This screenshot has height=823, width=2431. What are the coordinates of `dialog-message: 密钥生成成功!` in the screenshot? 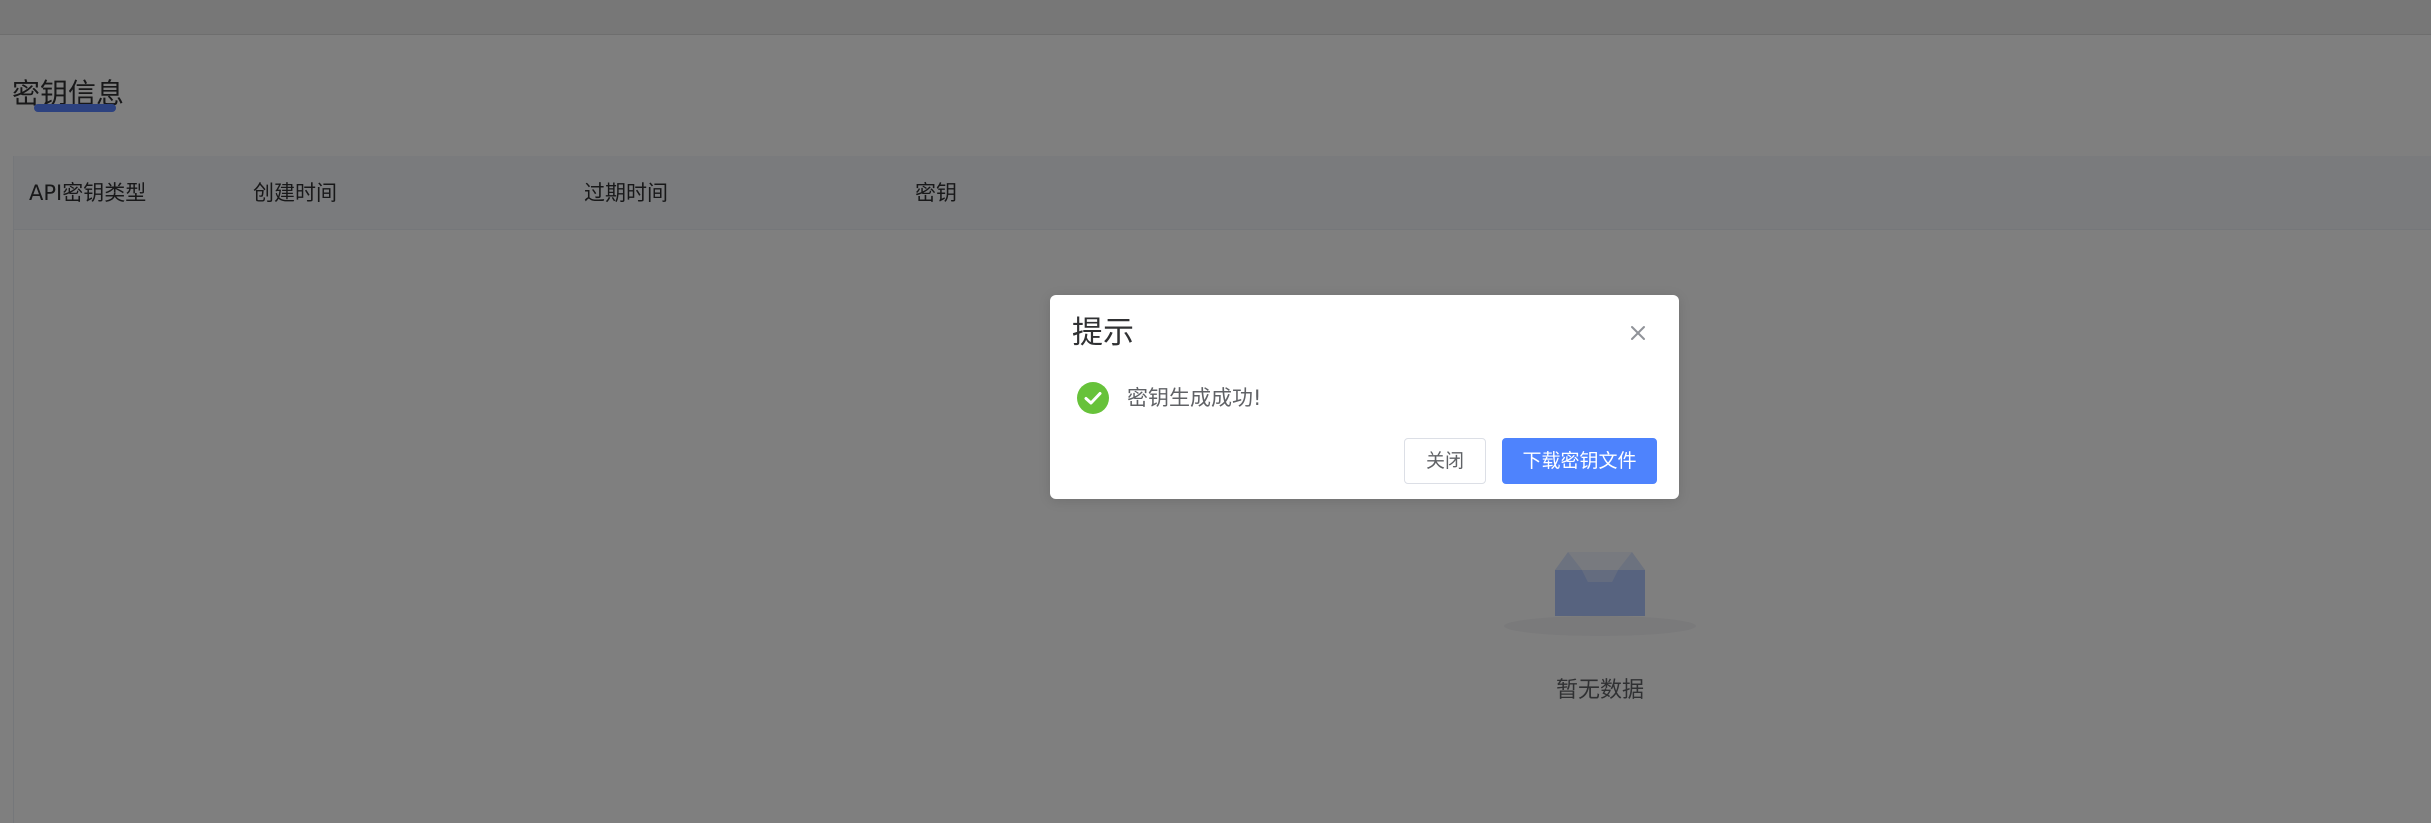 It's located at (1194, 398).